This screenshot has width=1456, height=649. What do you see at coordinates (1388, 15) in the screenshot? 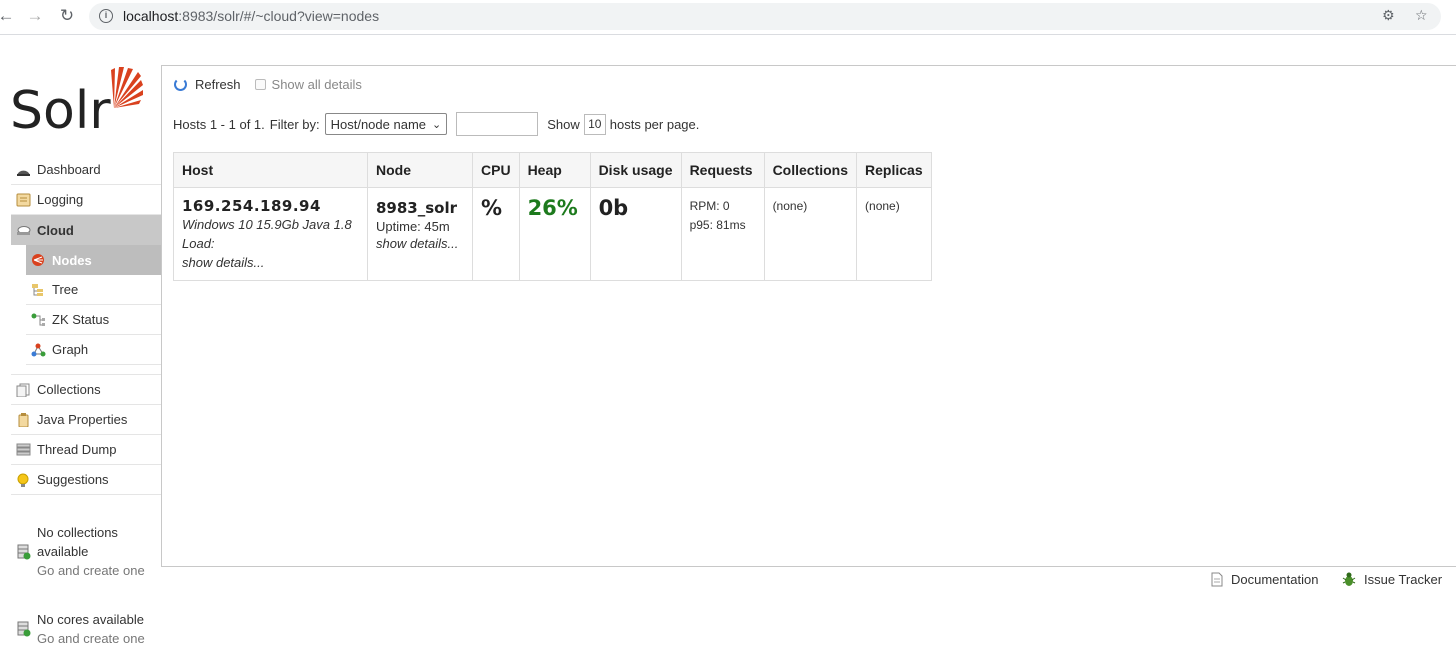
I see `translate-icon: ⚙` at bounding box center [1388, 15].